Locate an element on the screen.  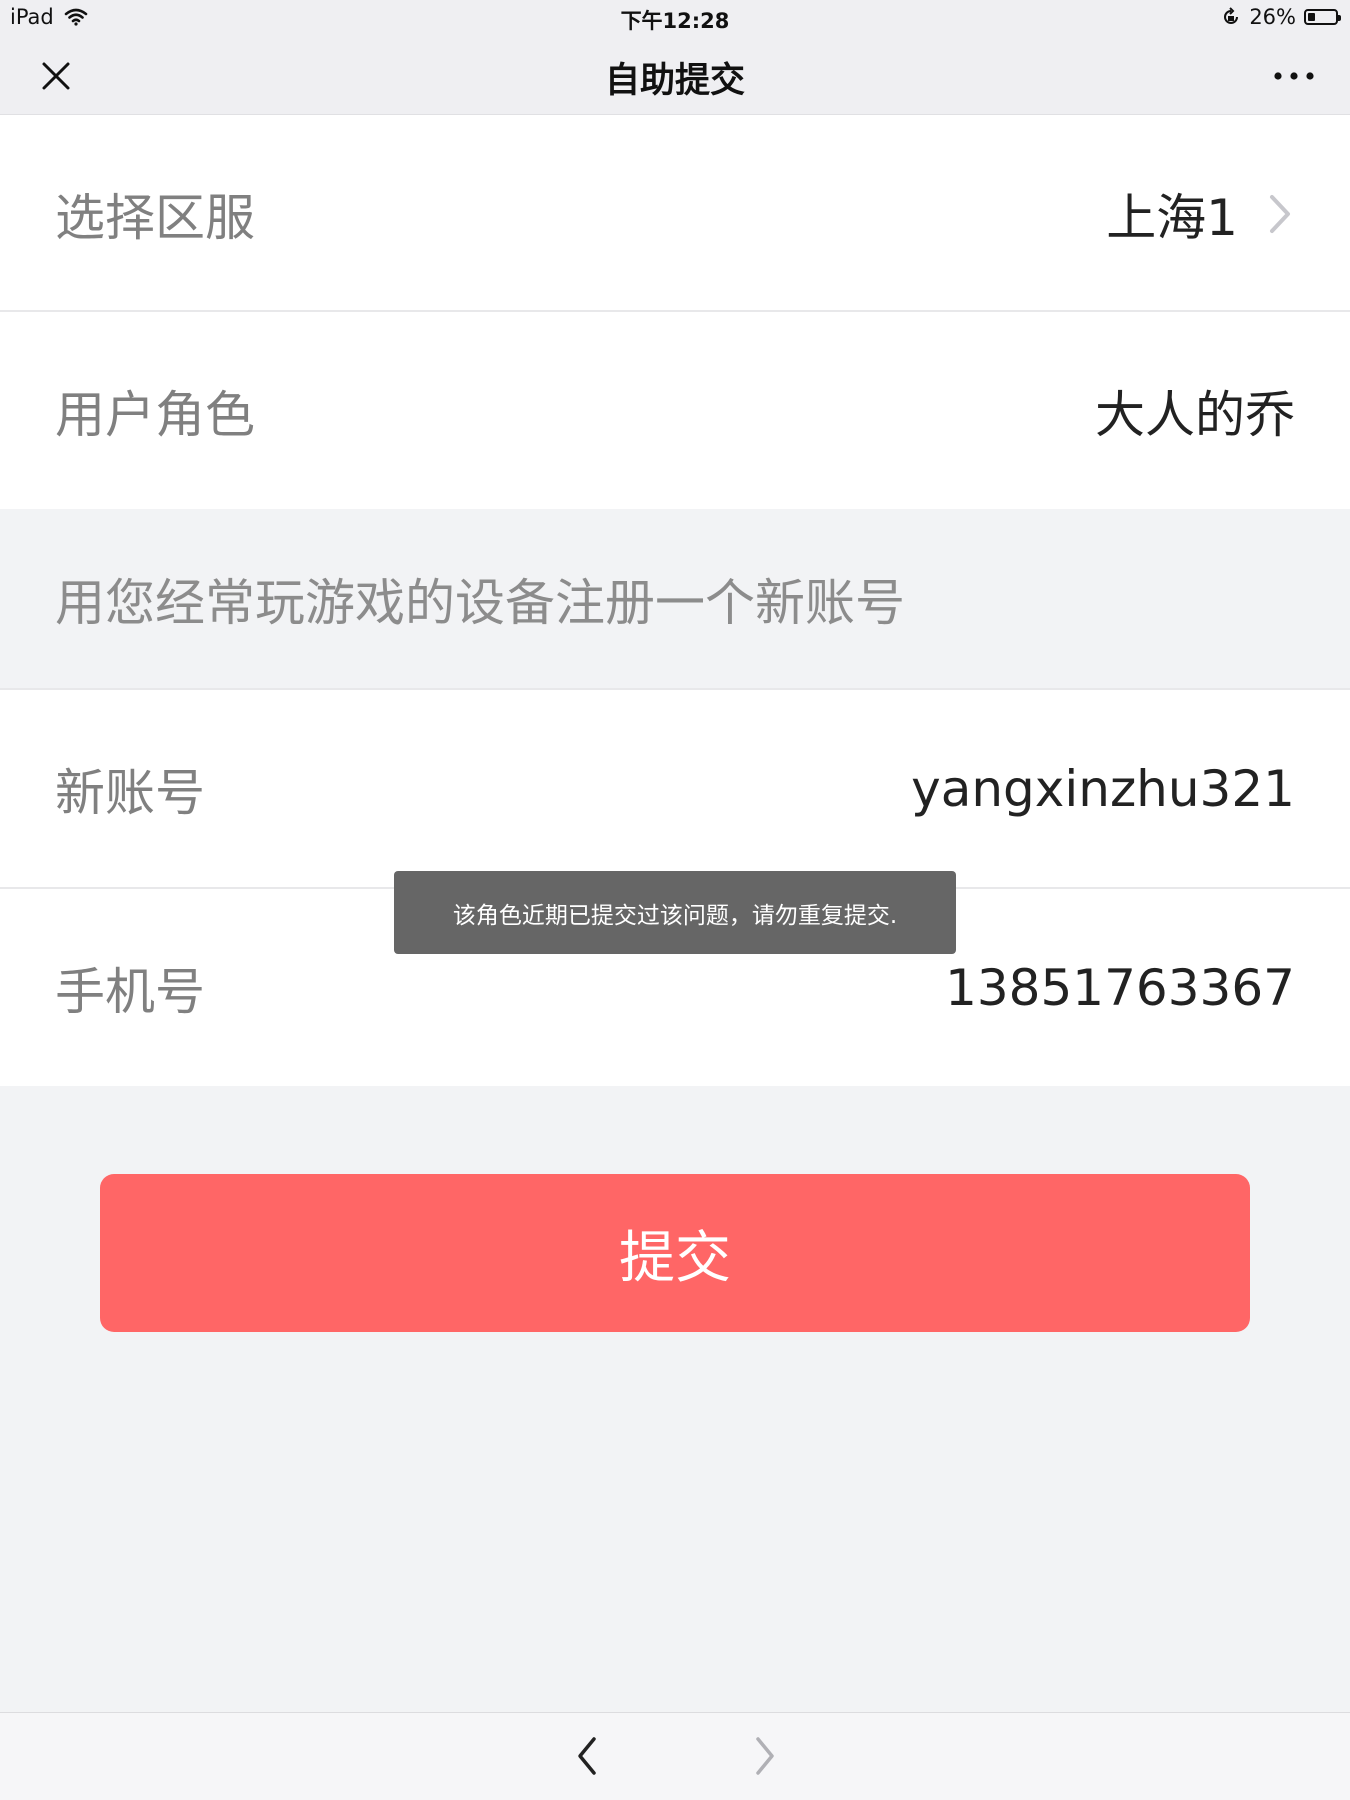
account-label: 新账号 is located at coordinates (130, 792).